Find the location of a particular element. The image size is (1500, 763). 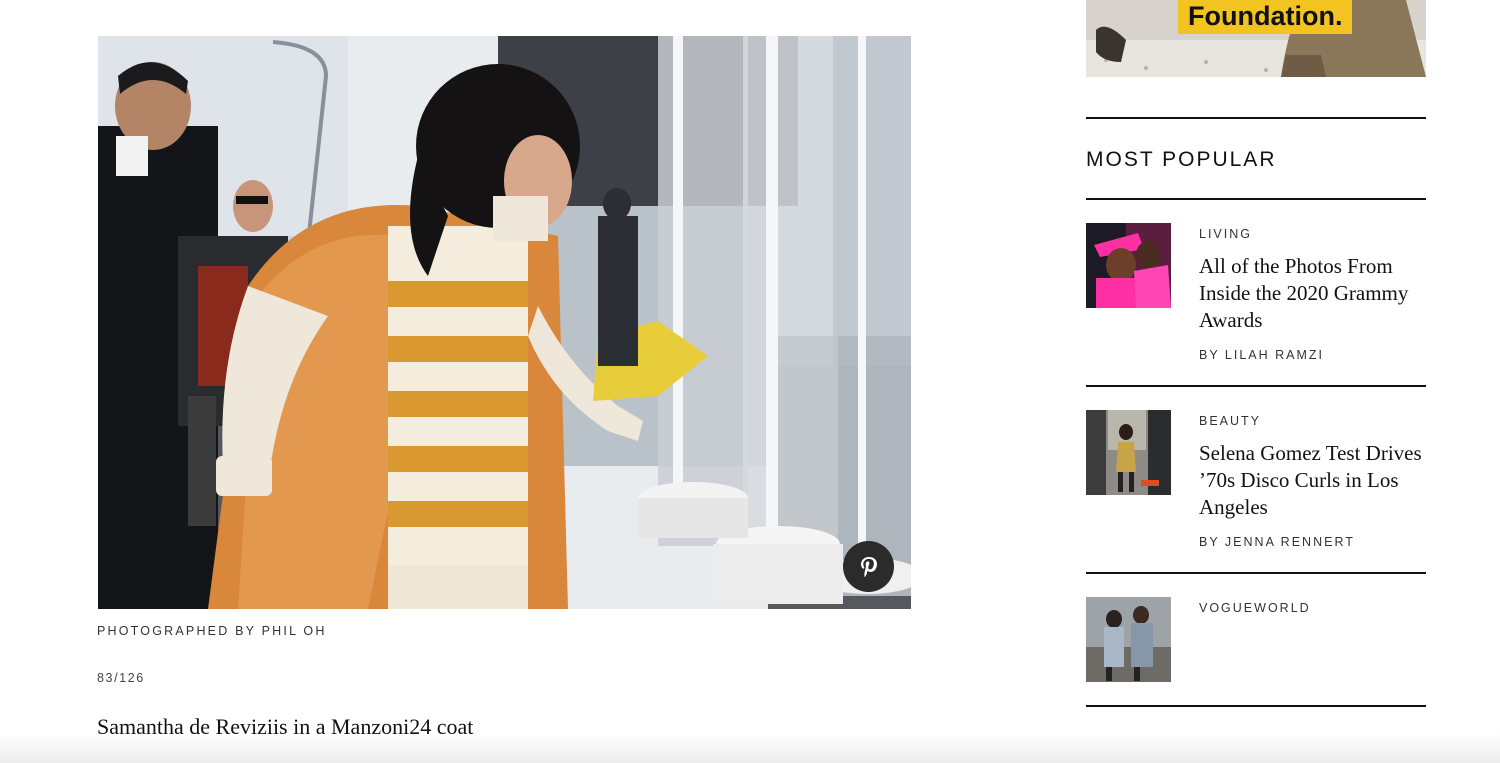

ad-headline: Foundation. is located at coordinates (1265, 17).